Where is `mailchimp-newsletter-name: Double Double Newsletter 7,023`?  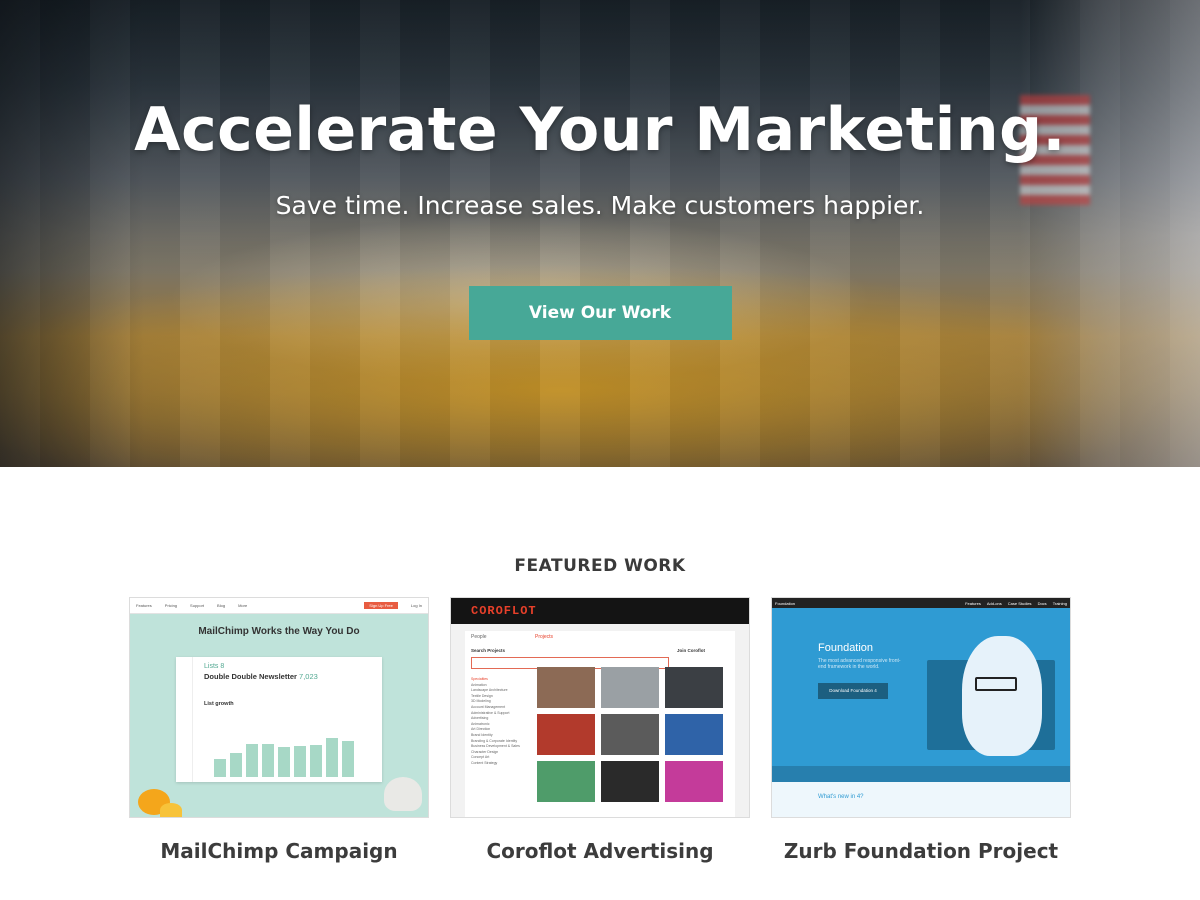 mailchimp-newsletter-name: Double Double Newsletter 7,023 is located at coordinates (261, 676).